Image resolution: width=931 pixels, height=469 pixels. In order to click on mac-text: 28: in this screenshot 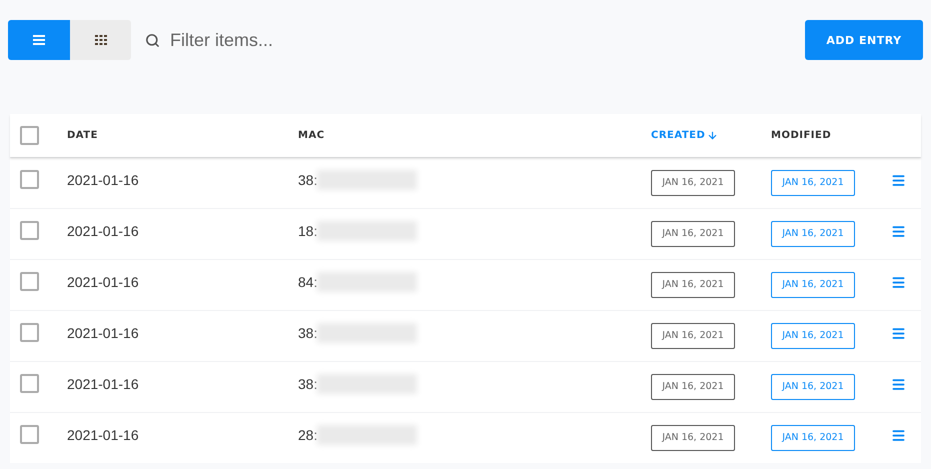, I will do `click(308, 435)`.